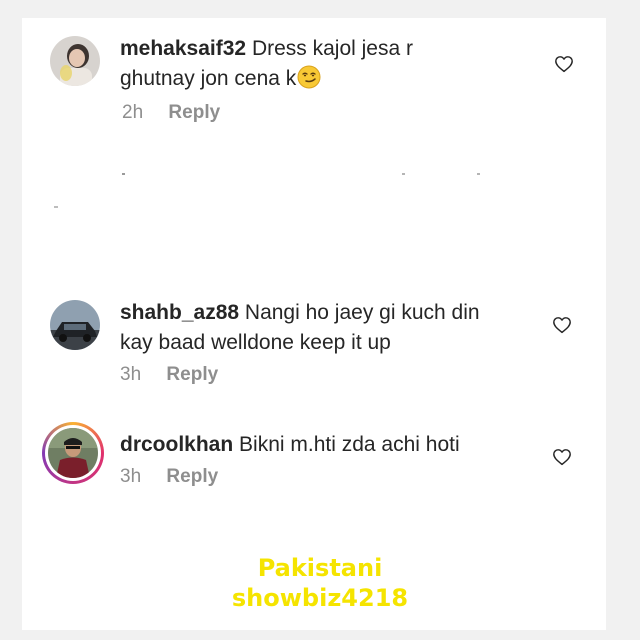 The height and width of the screenshot is (640, 640). I want to click on avatar-story-ring, so click(73, 453).